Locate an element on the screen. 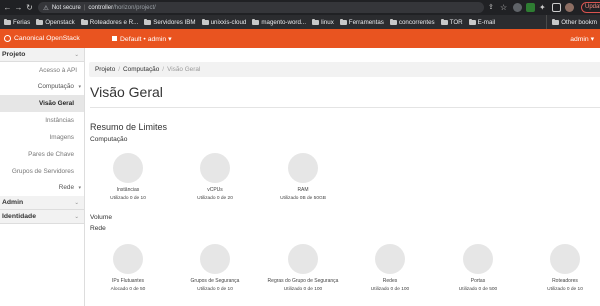 This screenshot has width=600, height=306. sidebar-item-server-groups: Grupos de Servidores is located at coordinates (42, 171).